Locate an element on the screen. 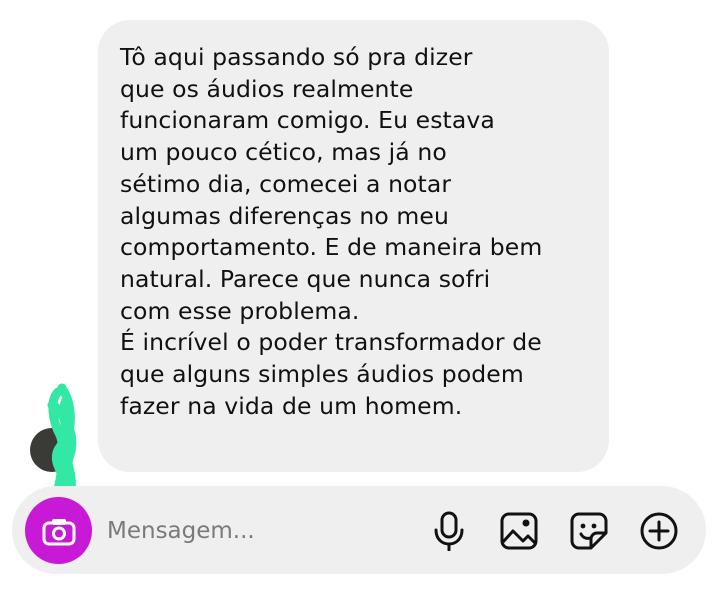 Image resolution: width=720 pixels, height=592 pixels. gallery-button is located at coordinates (519, 531).